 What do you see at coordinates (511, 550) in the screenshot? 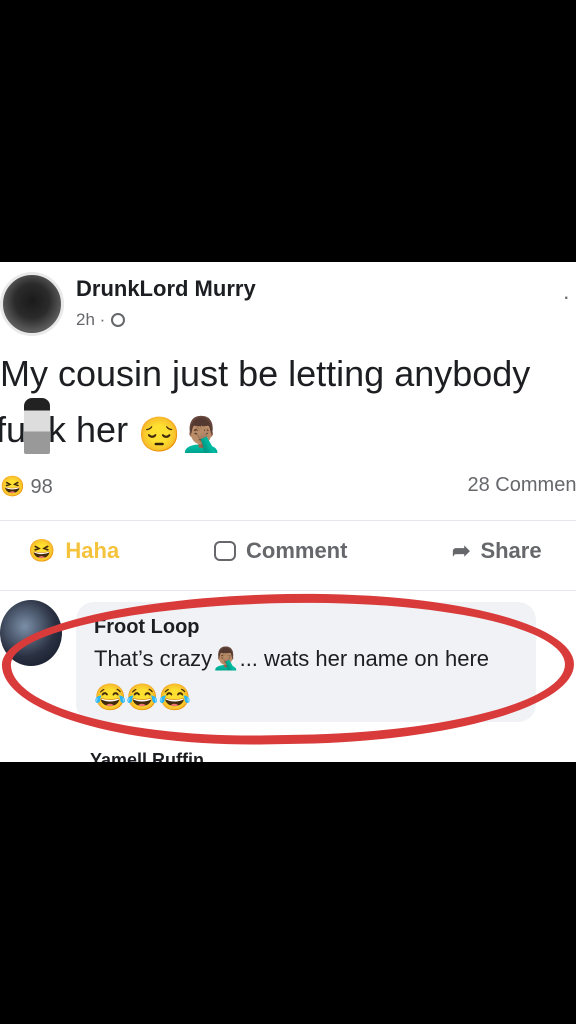
I see `share-label: Share` at bounding box center [511, 550].